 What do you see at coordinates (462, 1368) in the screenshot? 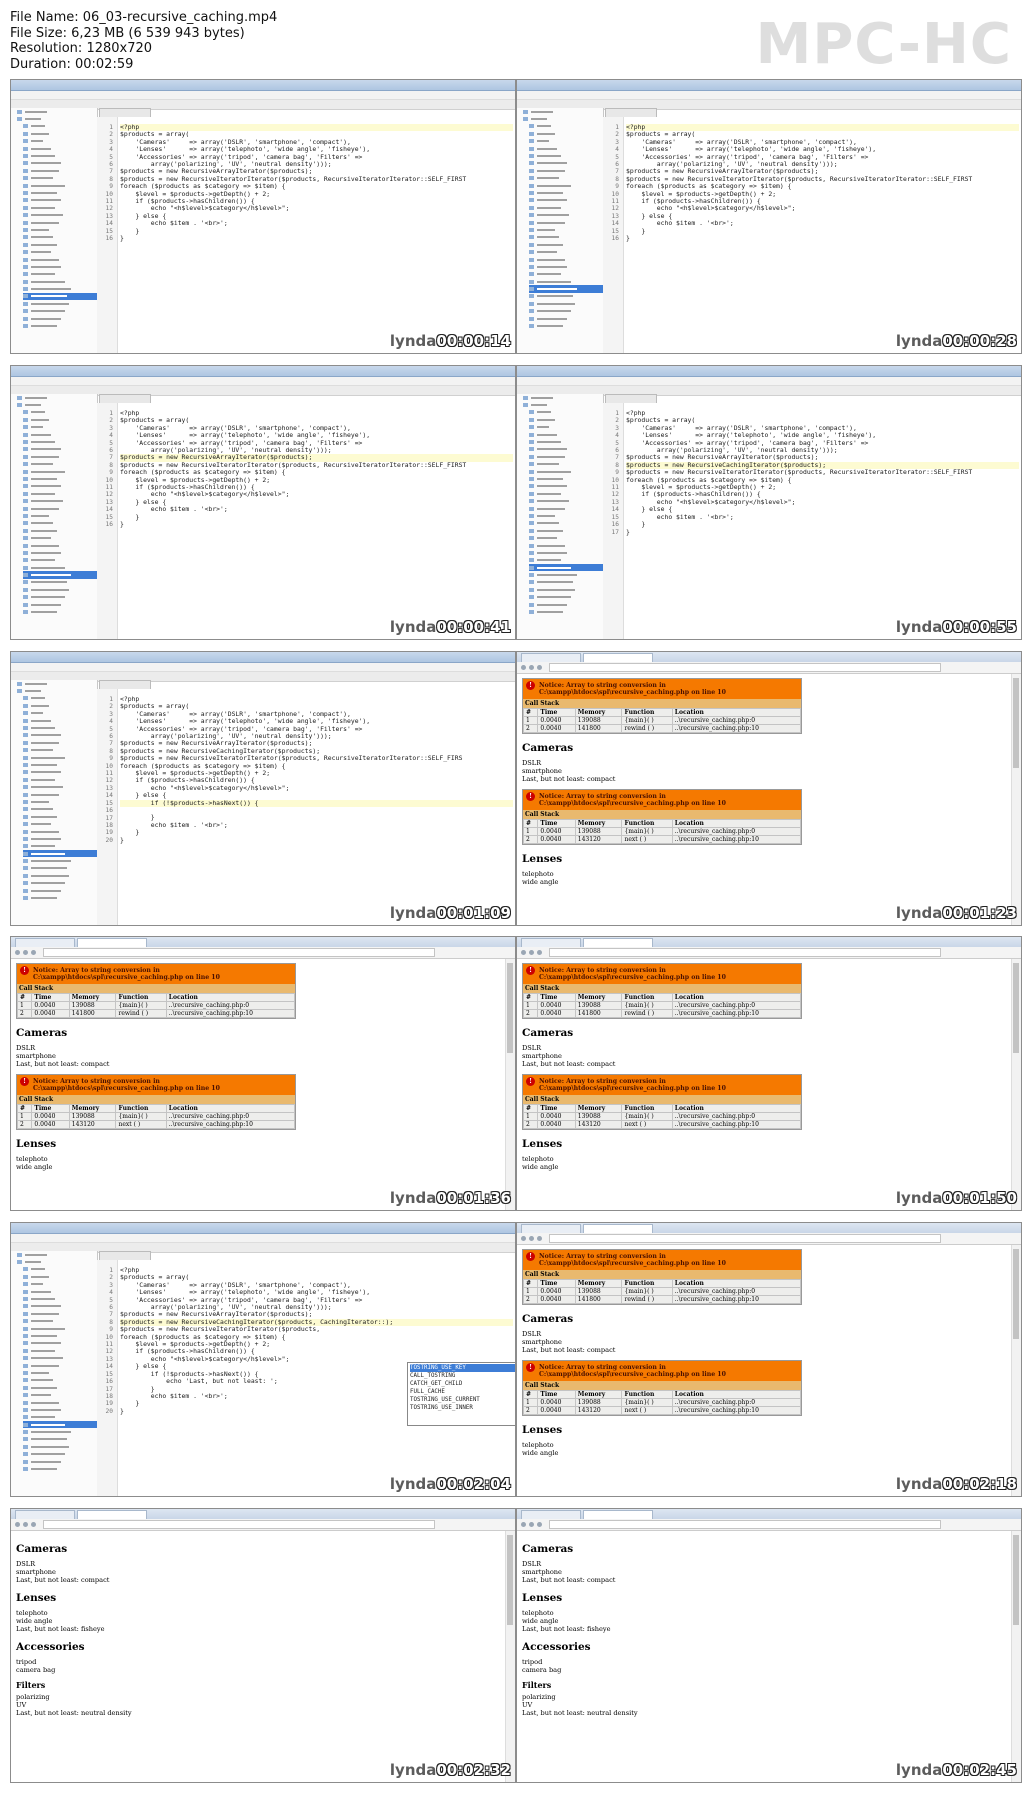
I see `autocomplete-item: TOSTRING_USE_KEYint` at bounding box center [462, 1368].